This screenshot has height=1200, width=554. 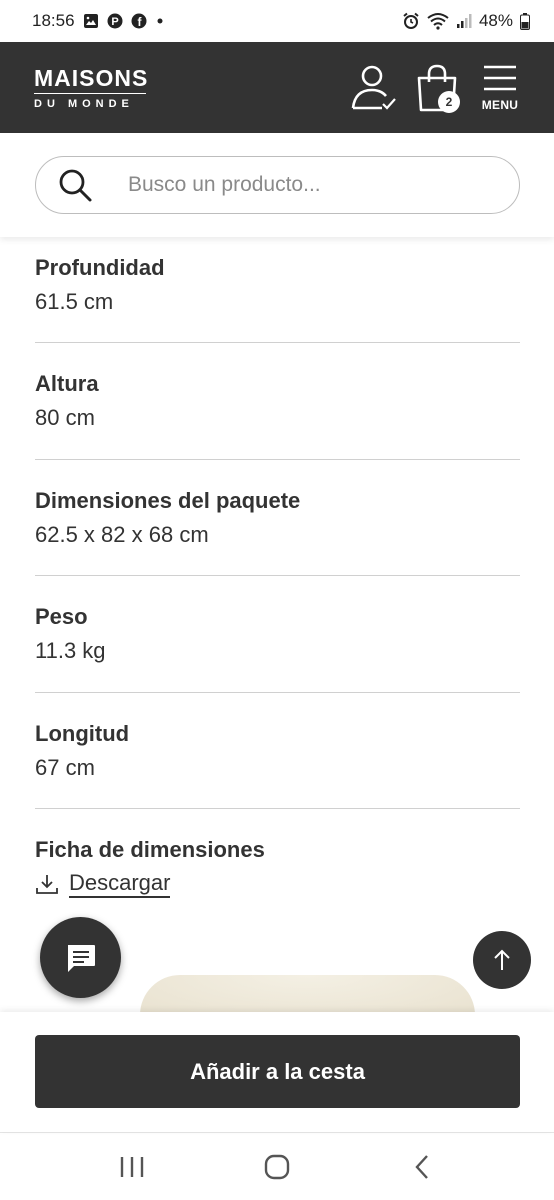 I want to click on add-to-cart-bar: Añadir a la cesta, so click(x=277, y=1072).